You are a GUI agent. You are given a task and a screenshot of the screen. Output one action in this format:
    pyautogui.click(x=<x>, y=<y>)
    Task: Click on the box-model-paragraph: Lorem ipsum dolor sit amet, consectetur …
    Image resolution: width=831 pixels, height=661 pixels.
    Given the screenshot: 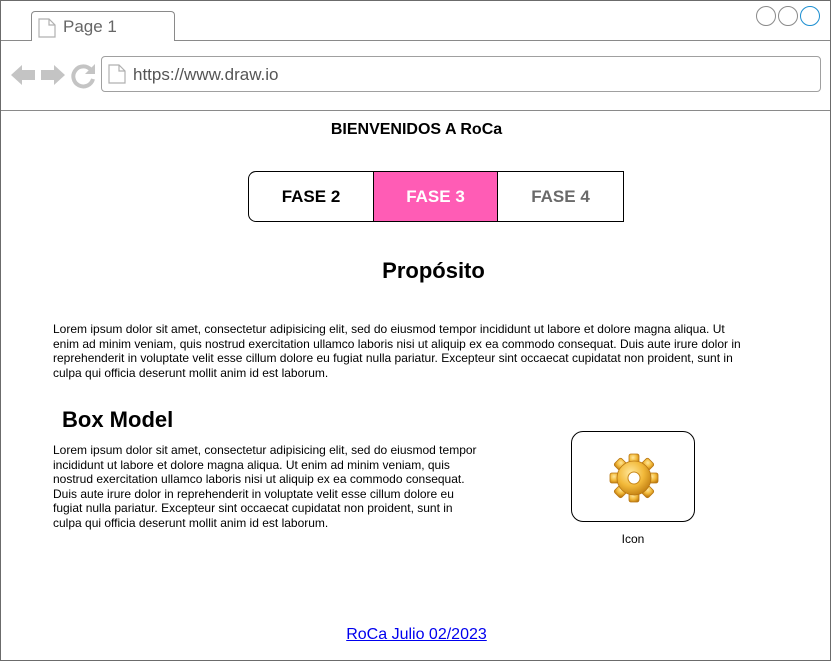 What is the action you would take?
    pyautogui.click(x=265, y=486)
    